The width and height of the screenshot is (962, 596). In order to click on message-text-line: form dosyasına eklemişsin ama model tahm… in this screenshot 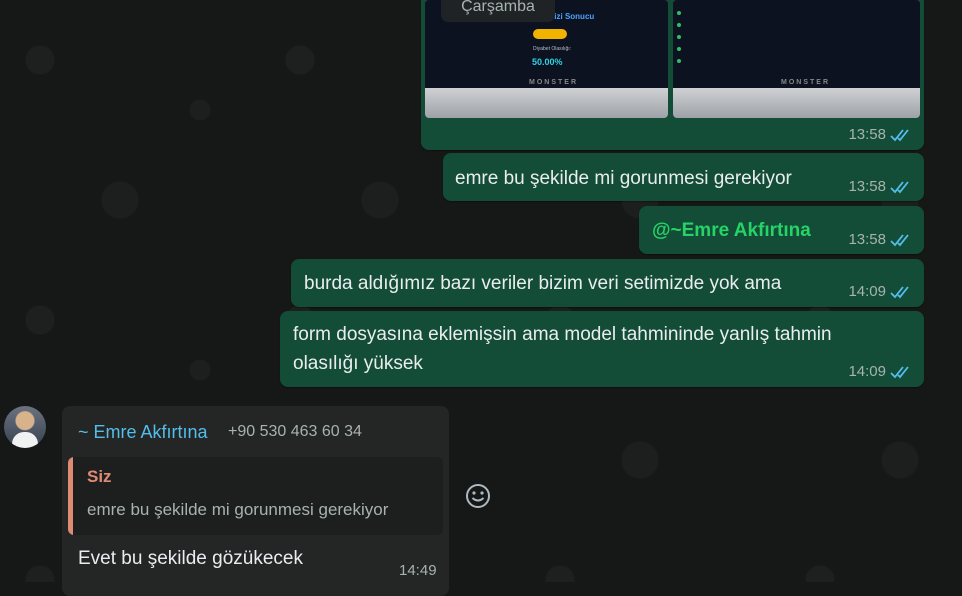, I will do `click(562, 334)`.